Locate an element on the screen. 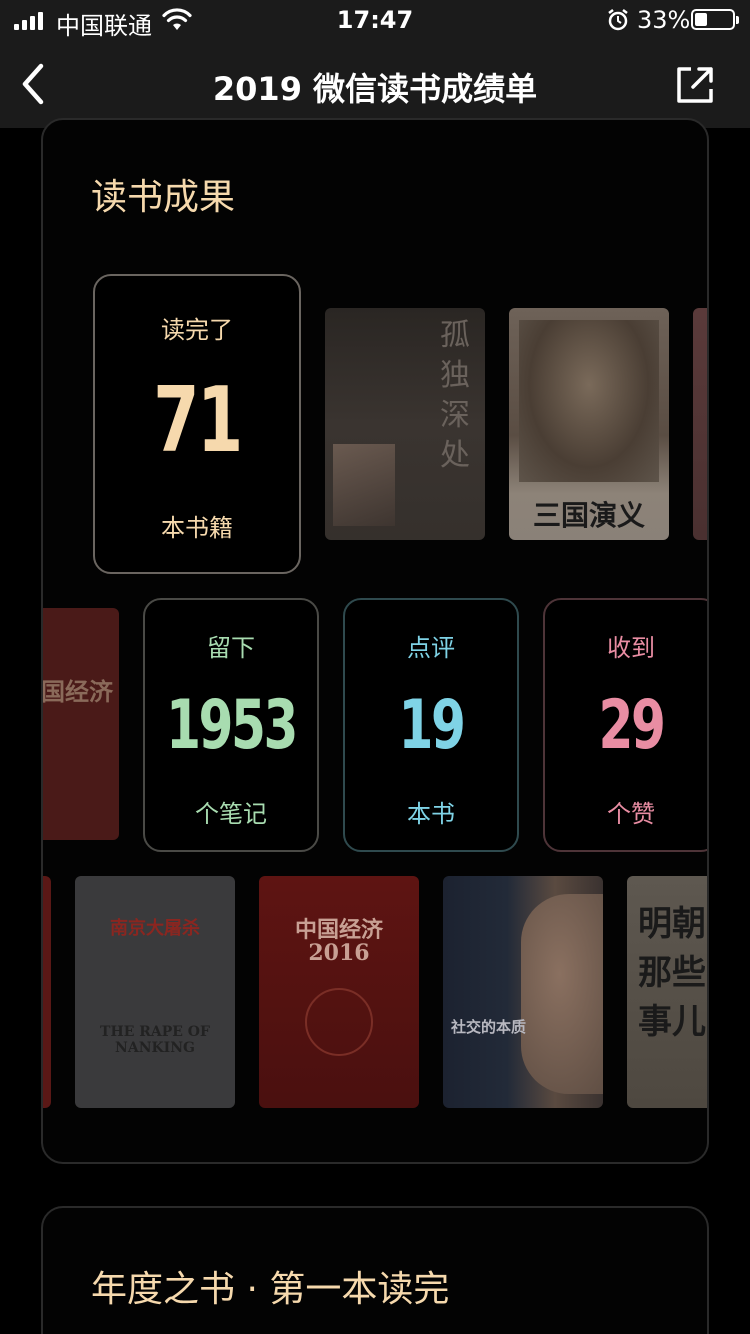  stat-label-top: 收到 is located at coordinates (631, 648).